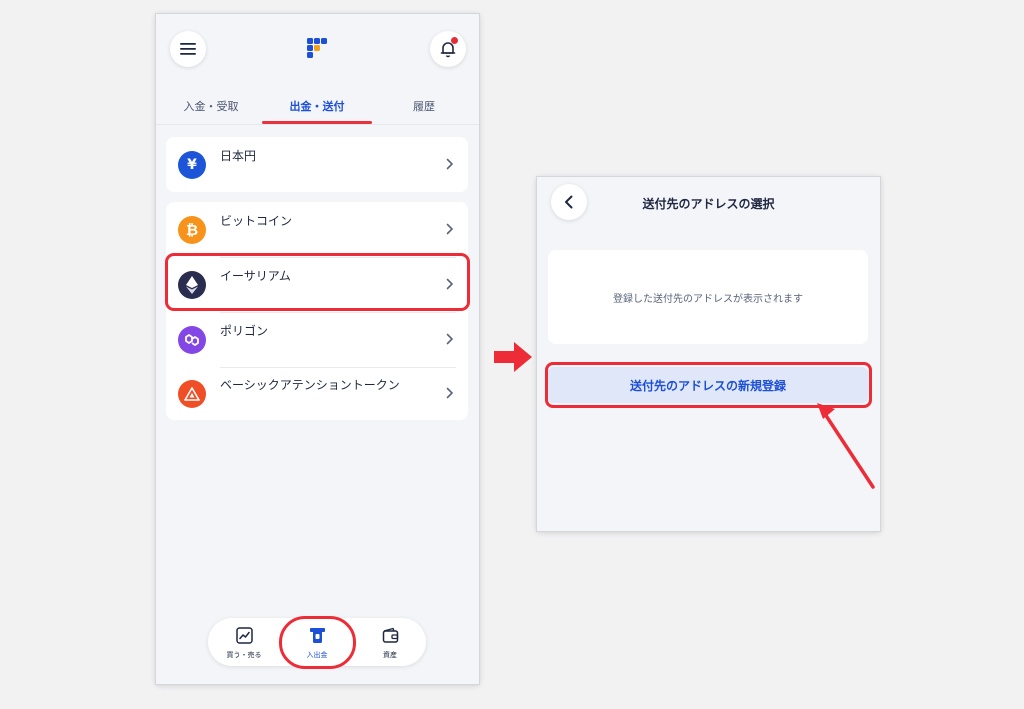  What do you see at coordinates (317, 48) in the screenshot?
I see `app-logo` at bounding box center [317, 48].